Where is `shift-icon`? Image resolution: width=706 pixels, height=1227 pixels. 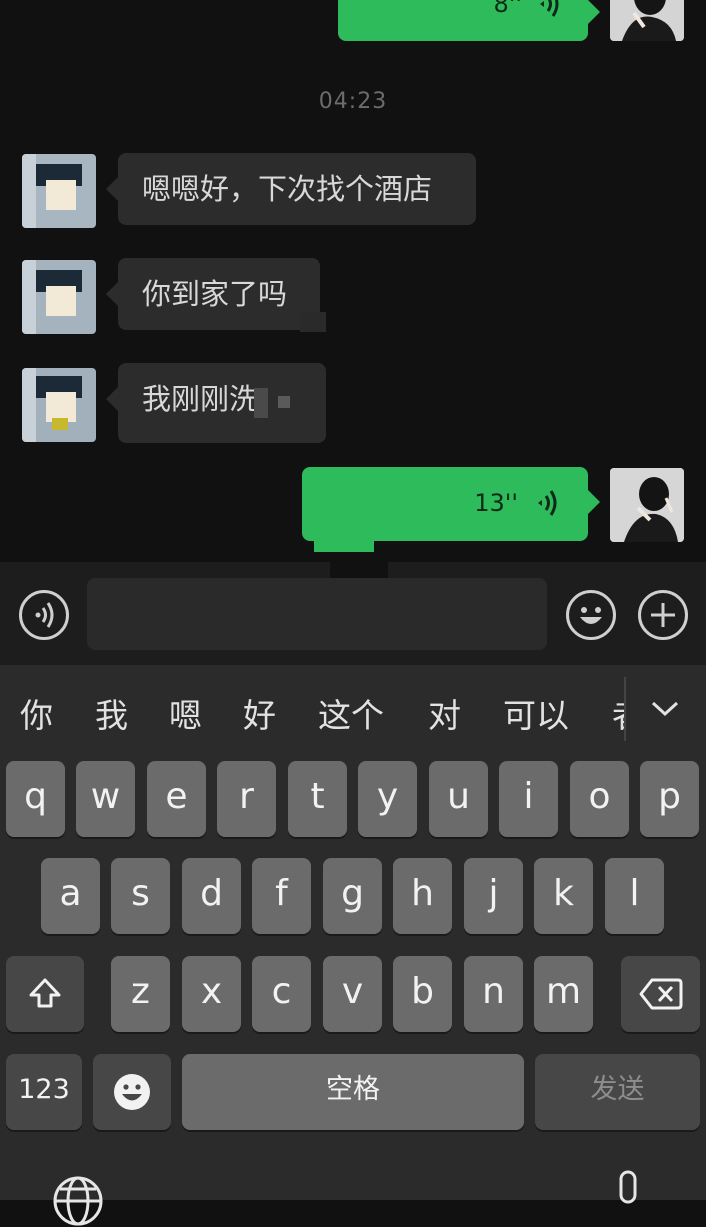 shift-icon is located at coordinates (45, 993).